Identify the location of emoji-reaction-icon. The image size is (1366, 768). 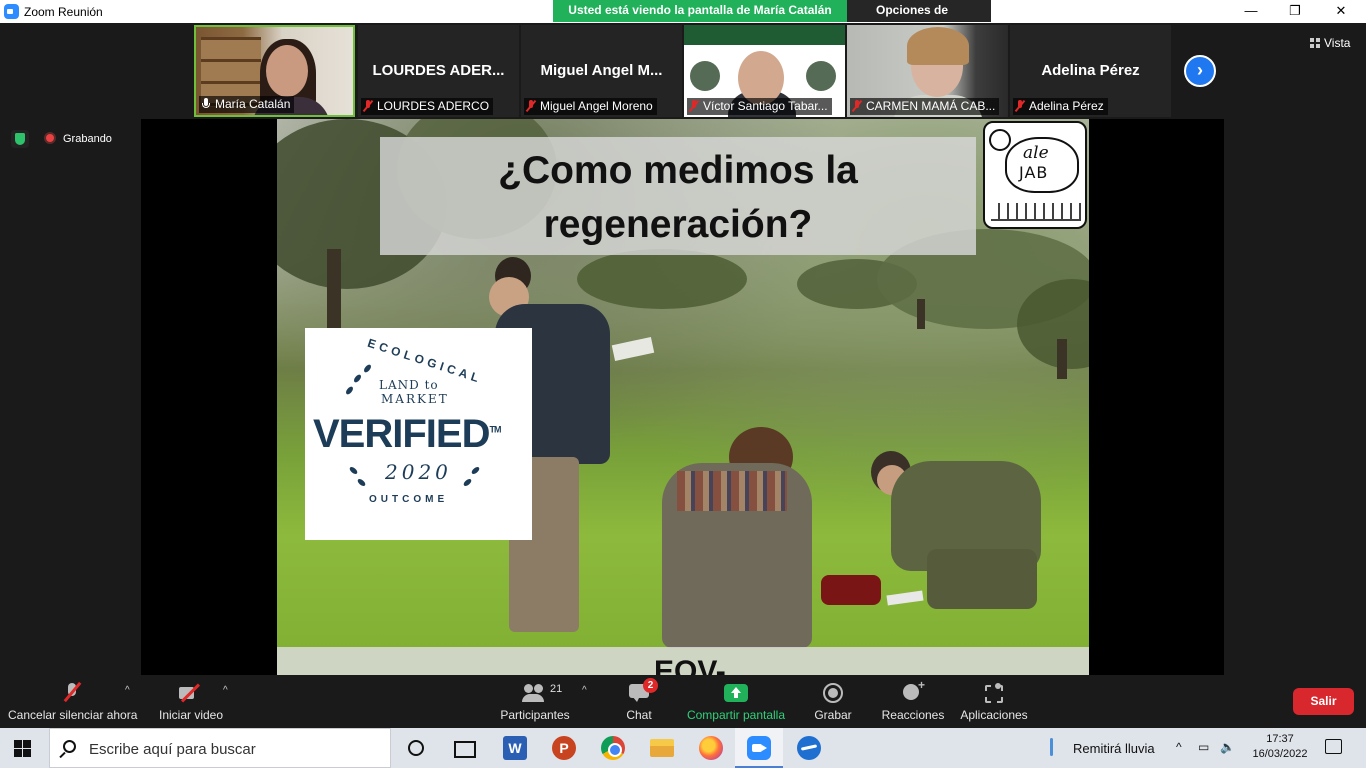
(913, 691).